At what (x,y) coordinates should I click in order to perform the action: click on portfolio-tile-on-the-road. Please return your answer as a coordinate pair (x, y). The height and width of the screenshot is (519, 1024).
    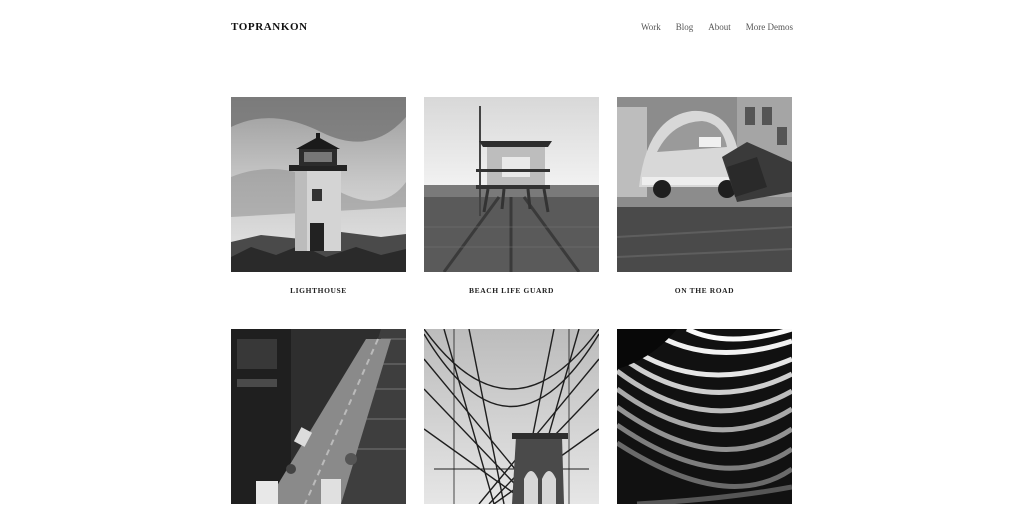
    Looking at the image, I should click on (704, 184).